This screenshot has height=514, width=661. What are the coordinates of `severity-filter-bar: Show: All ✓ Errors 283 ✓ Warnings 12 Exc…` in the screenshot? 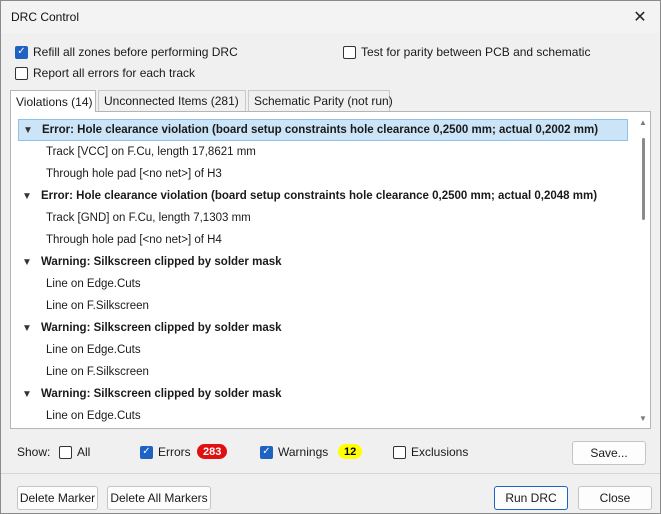 It's located at (332, 452).